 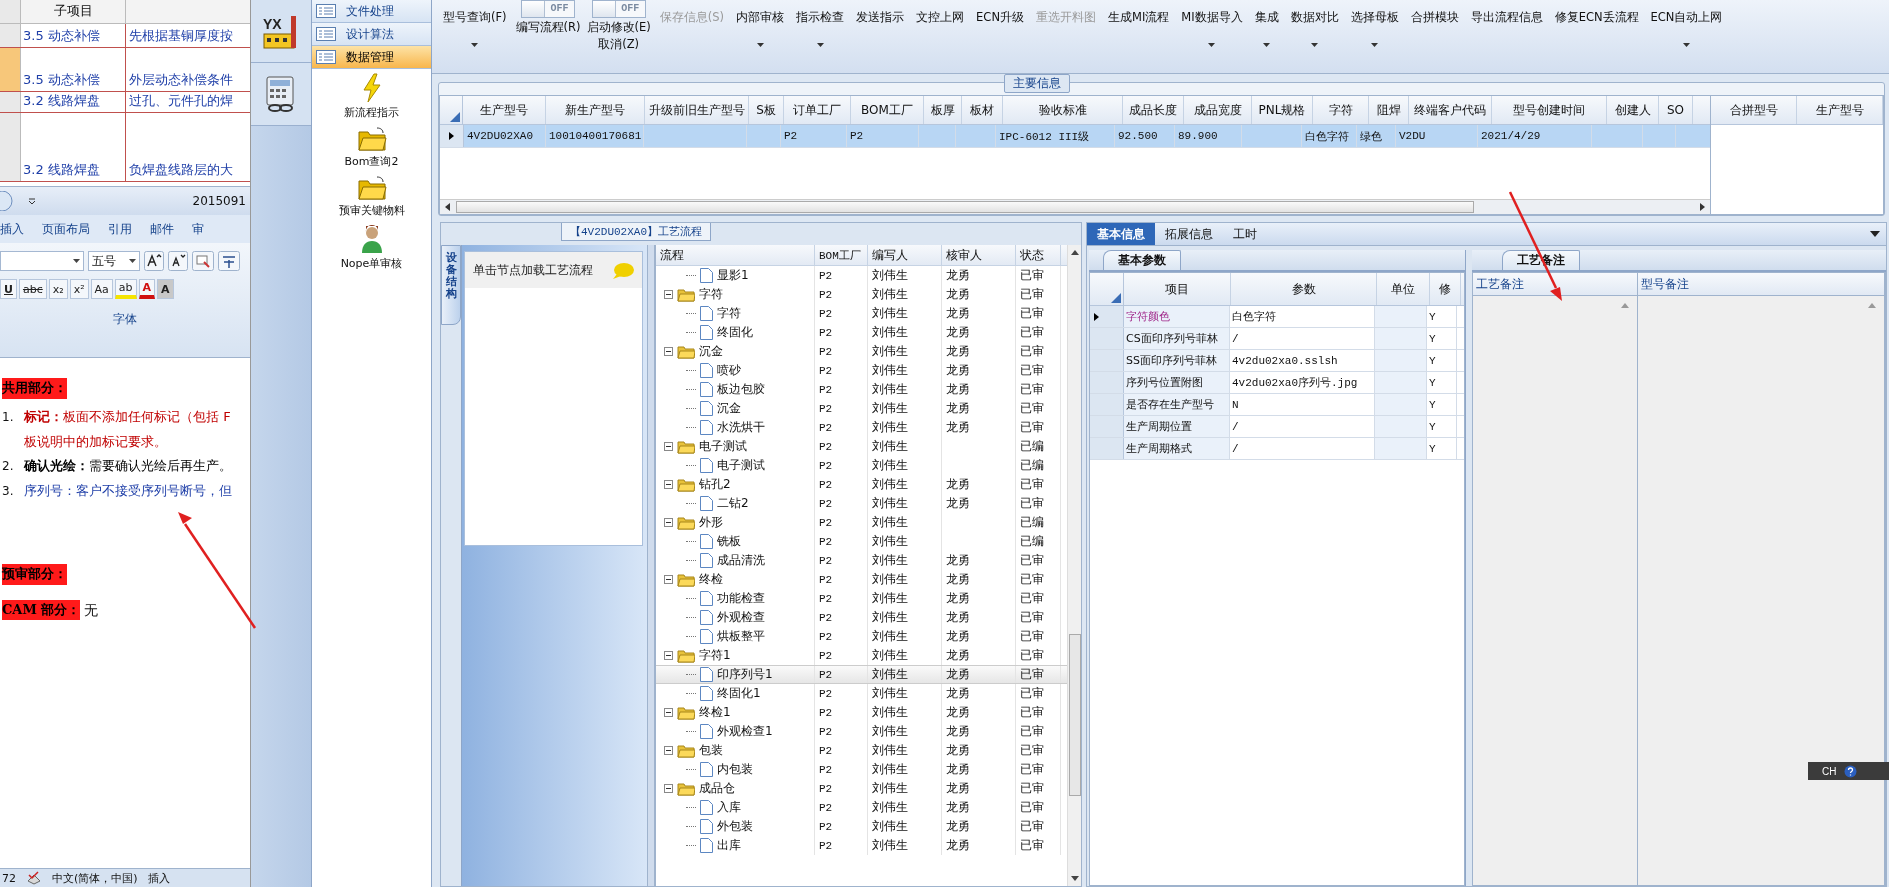 What do you see at coordinates (1153, 110) in the screenshot?
I see `column-header: 成品长度` at bounding box center [1153, 110].